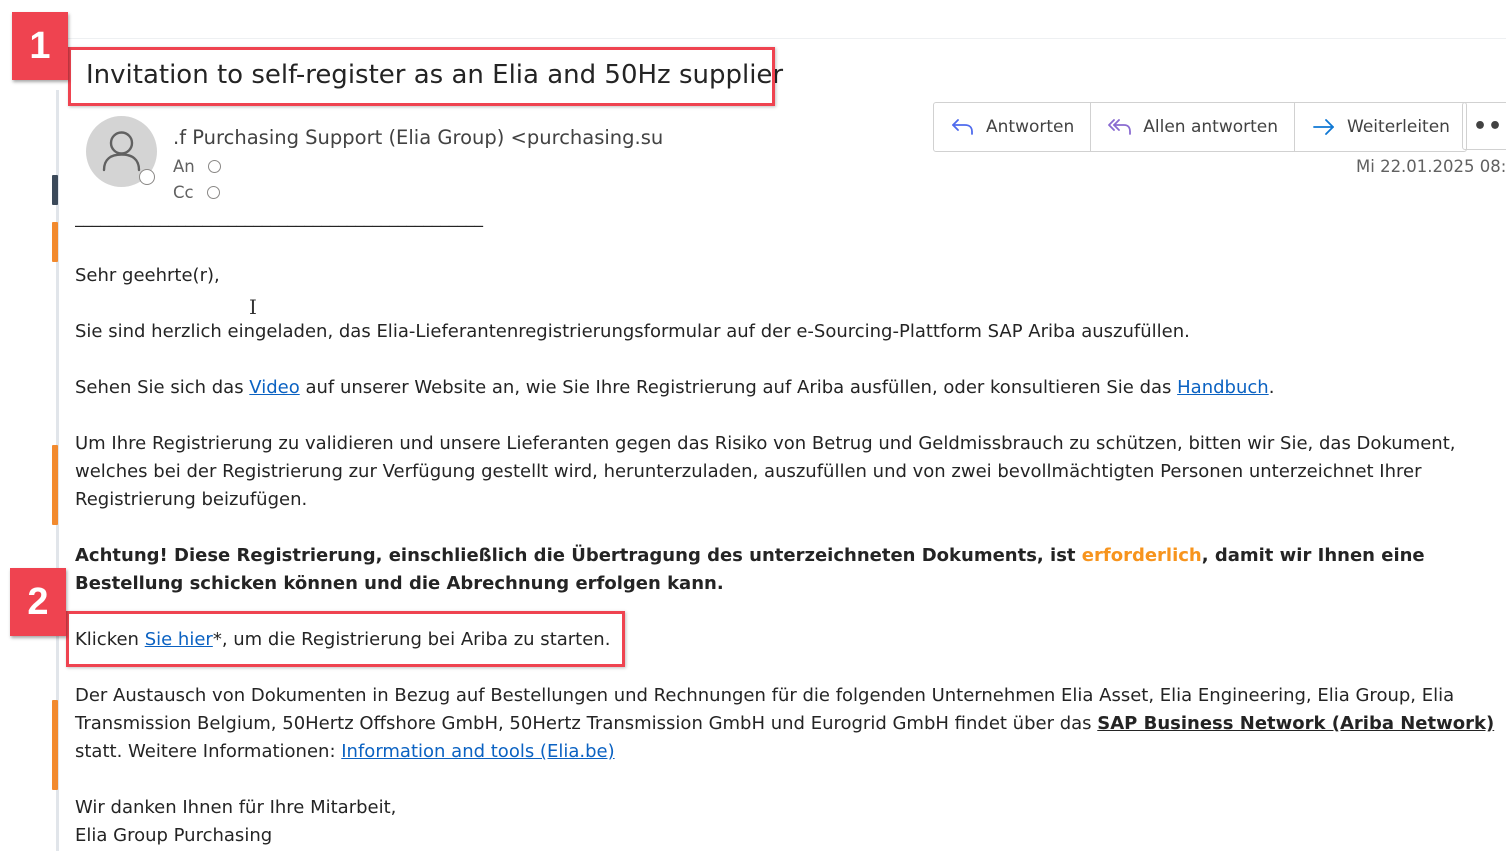 The image size is (1506, 851). What do you see at coordinates (1431, 166) in the screenshot?
I see `email-date: Mi 22.01.2025 08:35` at bounding box center [1431, 166].